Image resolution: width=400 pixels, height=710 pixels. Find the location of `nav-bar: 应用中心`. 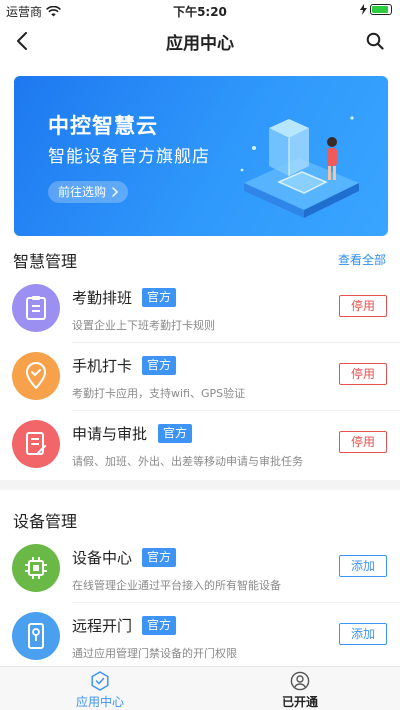

nav-bar: 应用中心 is located at coordinates (200, 41).